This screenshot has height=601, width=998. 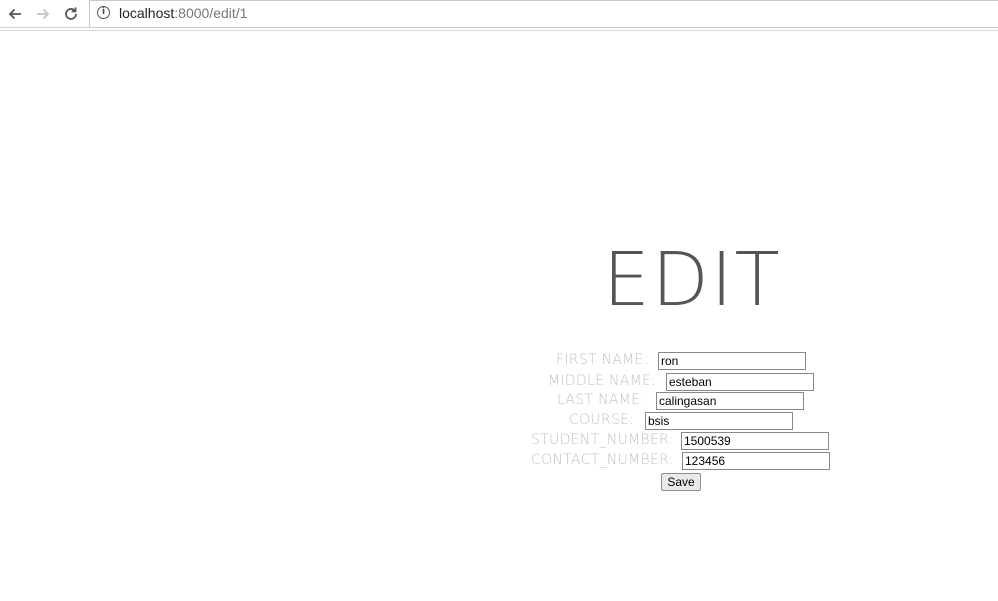 What do you see at coordinates (692, 280) in the screenshot?
I see `page-title: EDIT` at bounding box center [692, 280].